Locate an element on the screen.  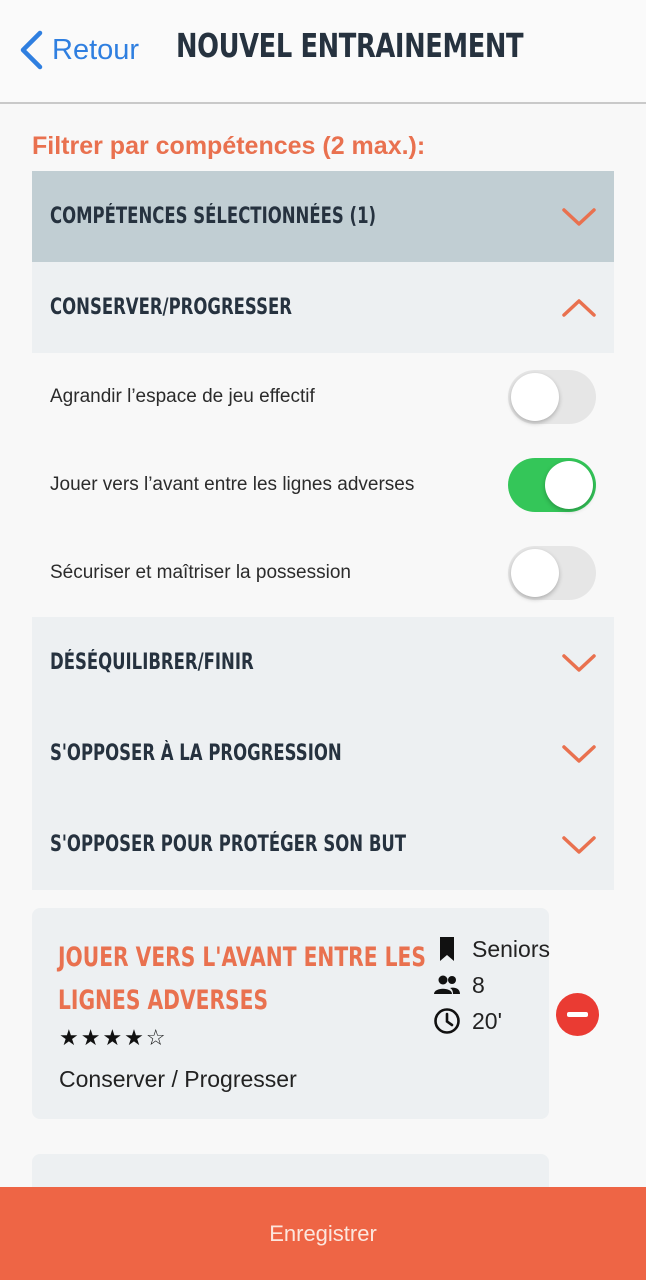
save-label: Enregistrer is located at coordinates (323, 1233).